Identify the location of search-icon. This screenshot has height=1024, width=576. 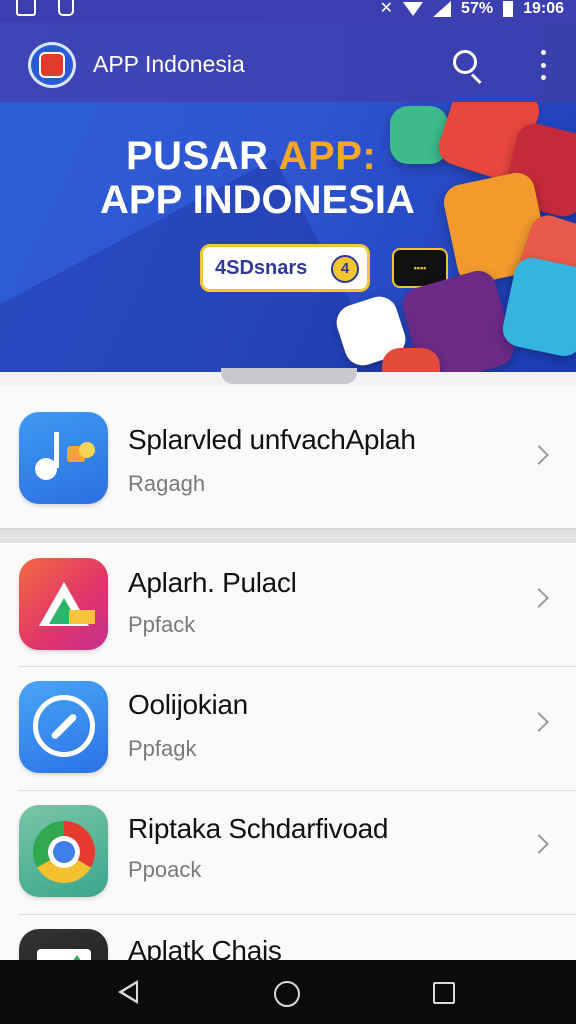
(465, 62).